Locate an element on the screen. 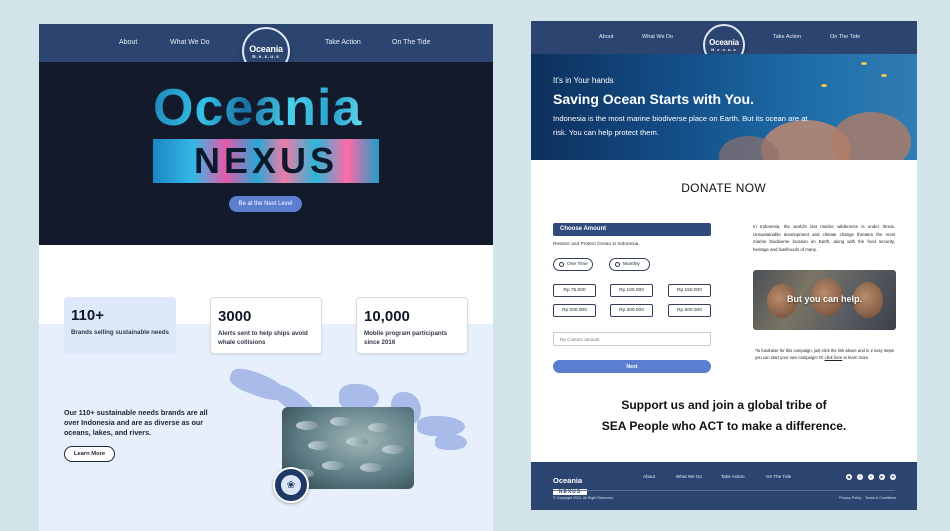 This screenshot has height=531, width=950. stat-value: 3000 is located at coordinates (235, 316).